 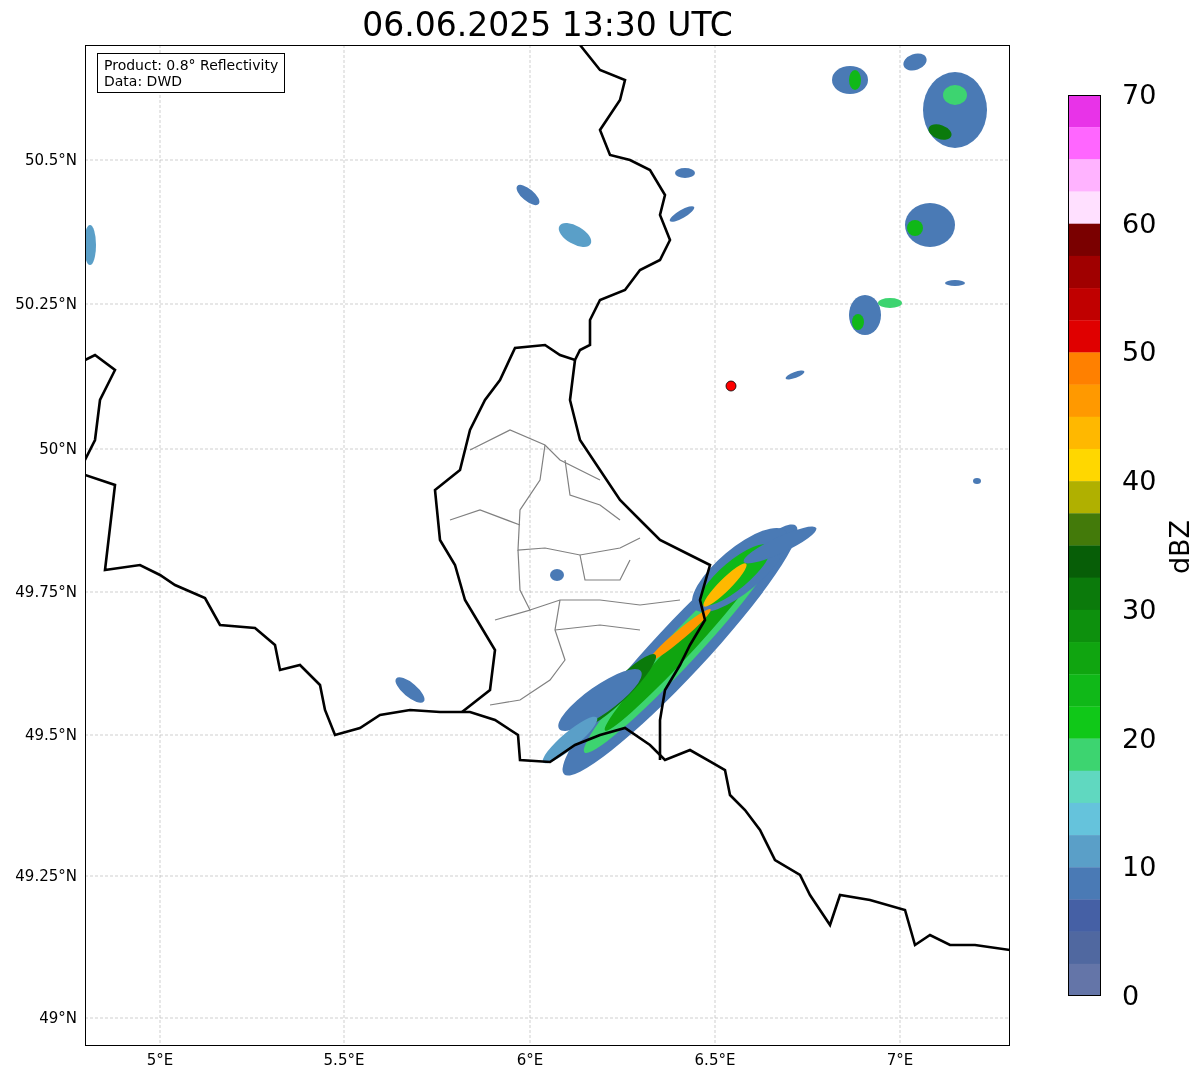 What do you see at coordinates (1139, 223) in the screenshot?
I see `colorbar-tick-label: 60` at bounding box center [1139, 223].